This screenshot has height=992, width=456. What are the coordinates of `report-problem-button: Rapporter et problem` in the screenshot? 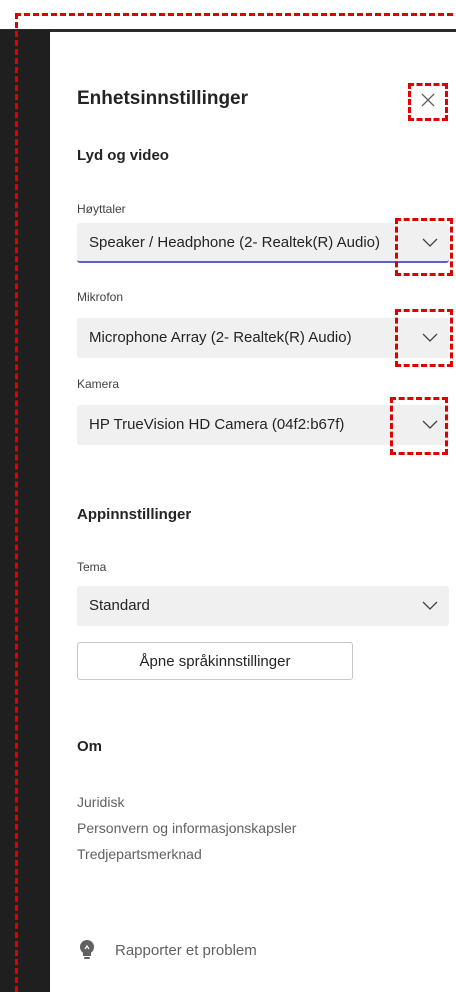 It's located at (167, 950).